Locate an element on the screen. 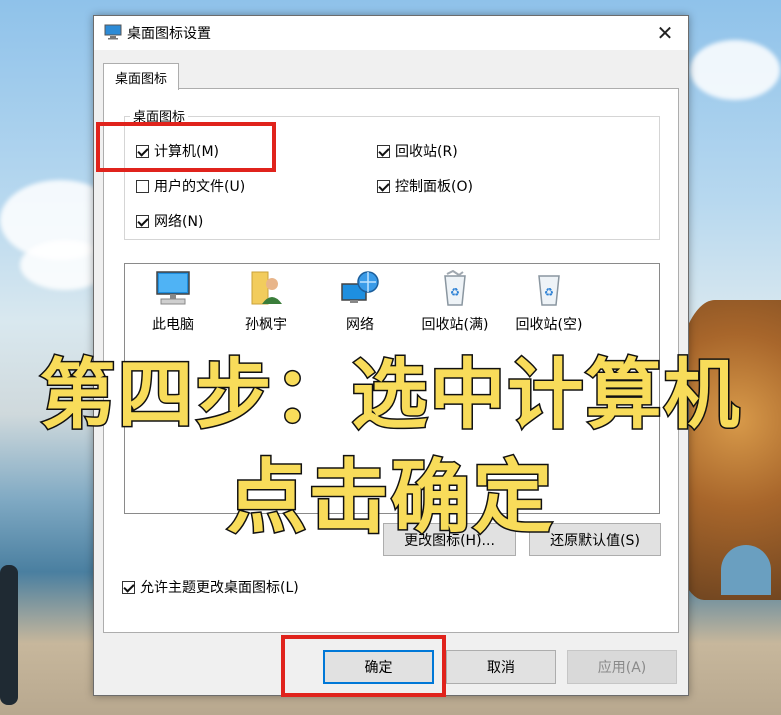 The height and width of the screenshot is (715, 781). window-title: 桌面图标设置 is located at coordinates (169, 34).